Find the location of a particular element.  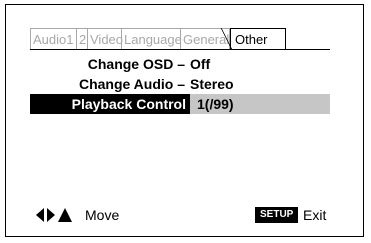

tab-video: Video is located at coordinates (105, 39).